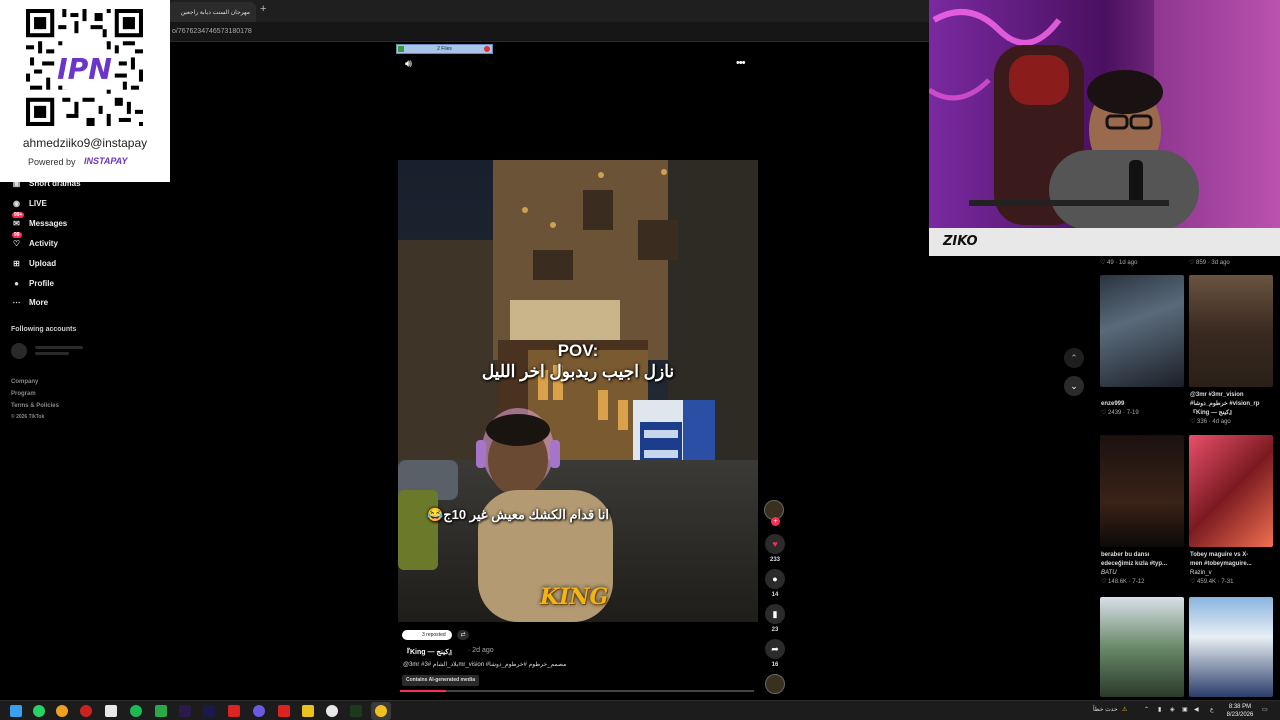 Image resolution: width=1280 pixels, height=720 pixels. Describe the element at coordinates (52, 162) in the screenshot. I see `powered-by-label: Powered by` at that location.